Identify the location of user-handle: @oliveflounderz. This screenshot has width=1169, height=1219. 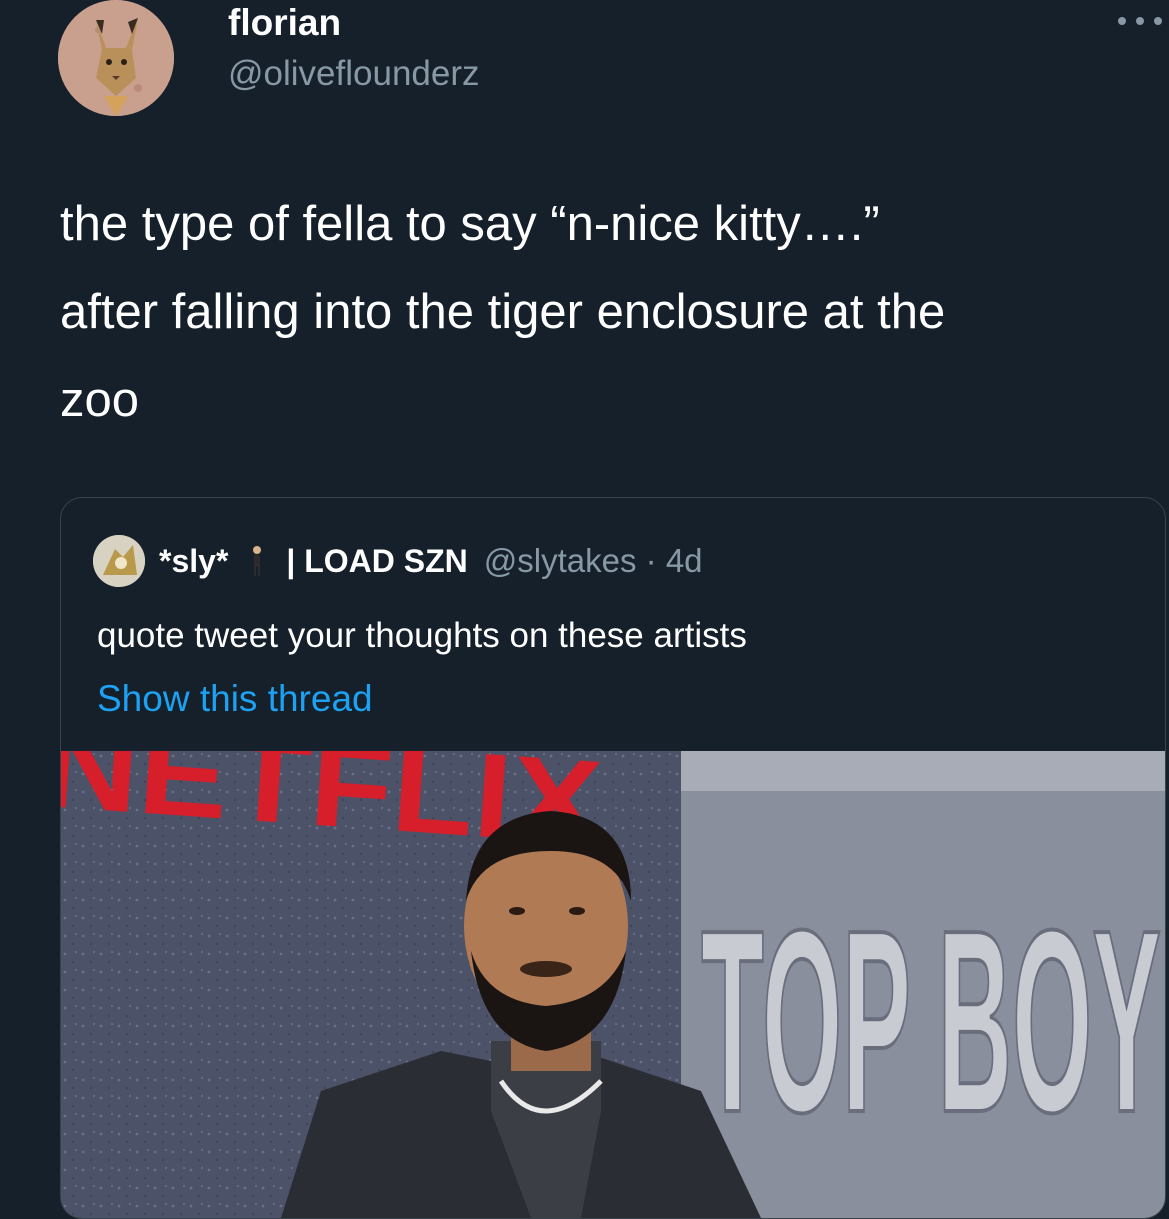
(354, 74).